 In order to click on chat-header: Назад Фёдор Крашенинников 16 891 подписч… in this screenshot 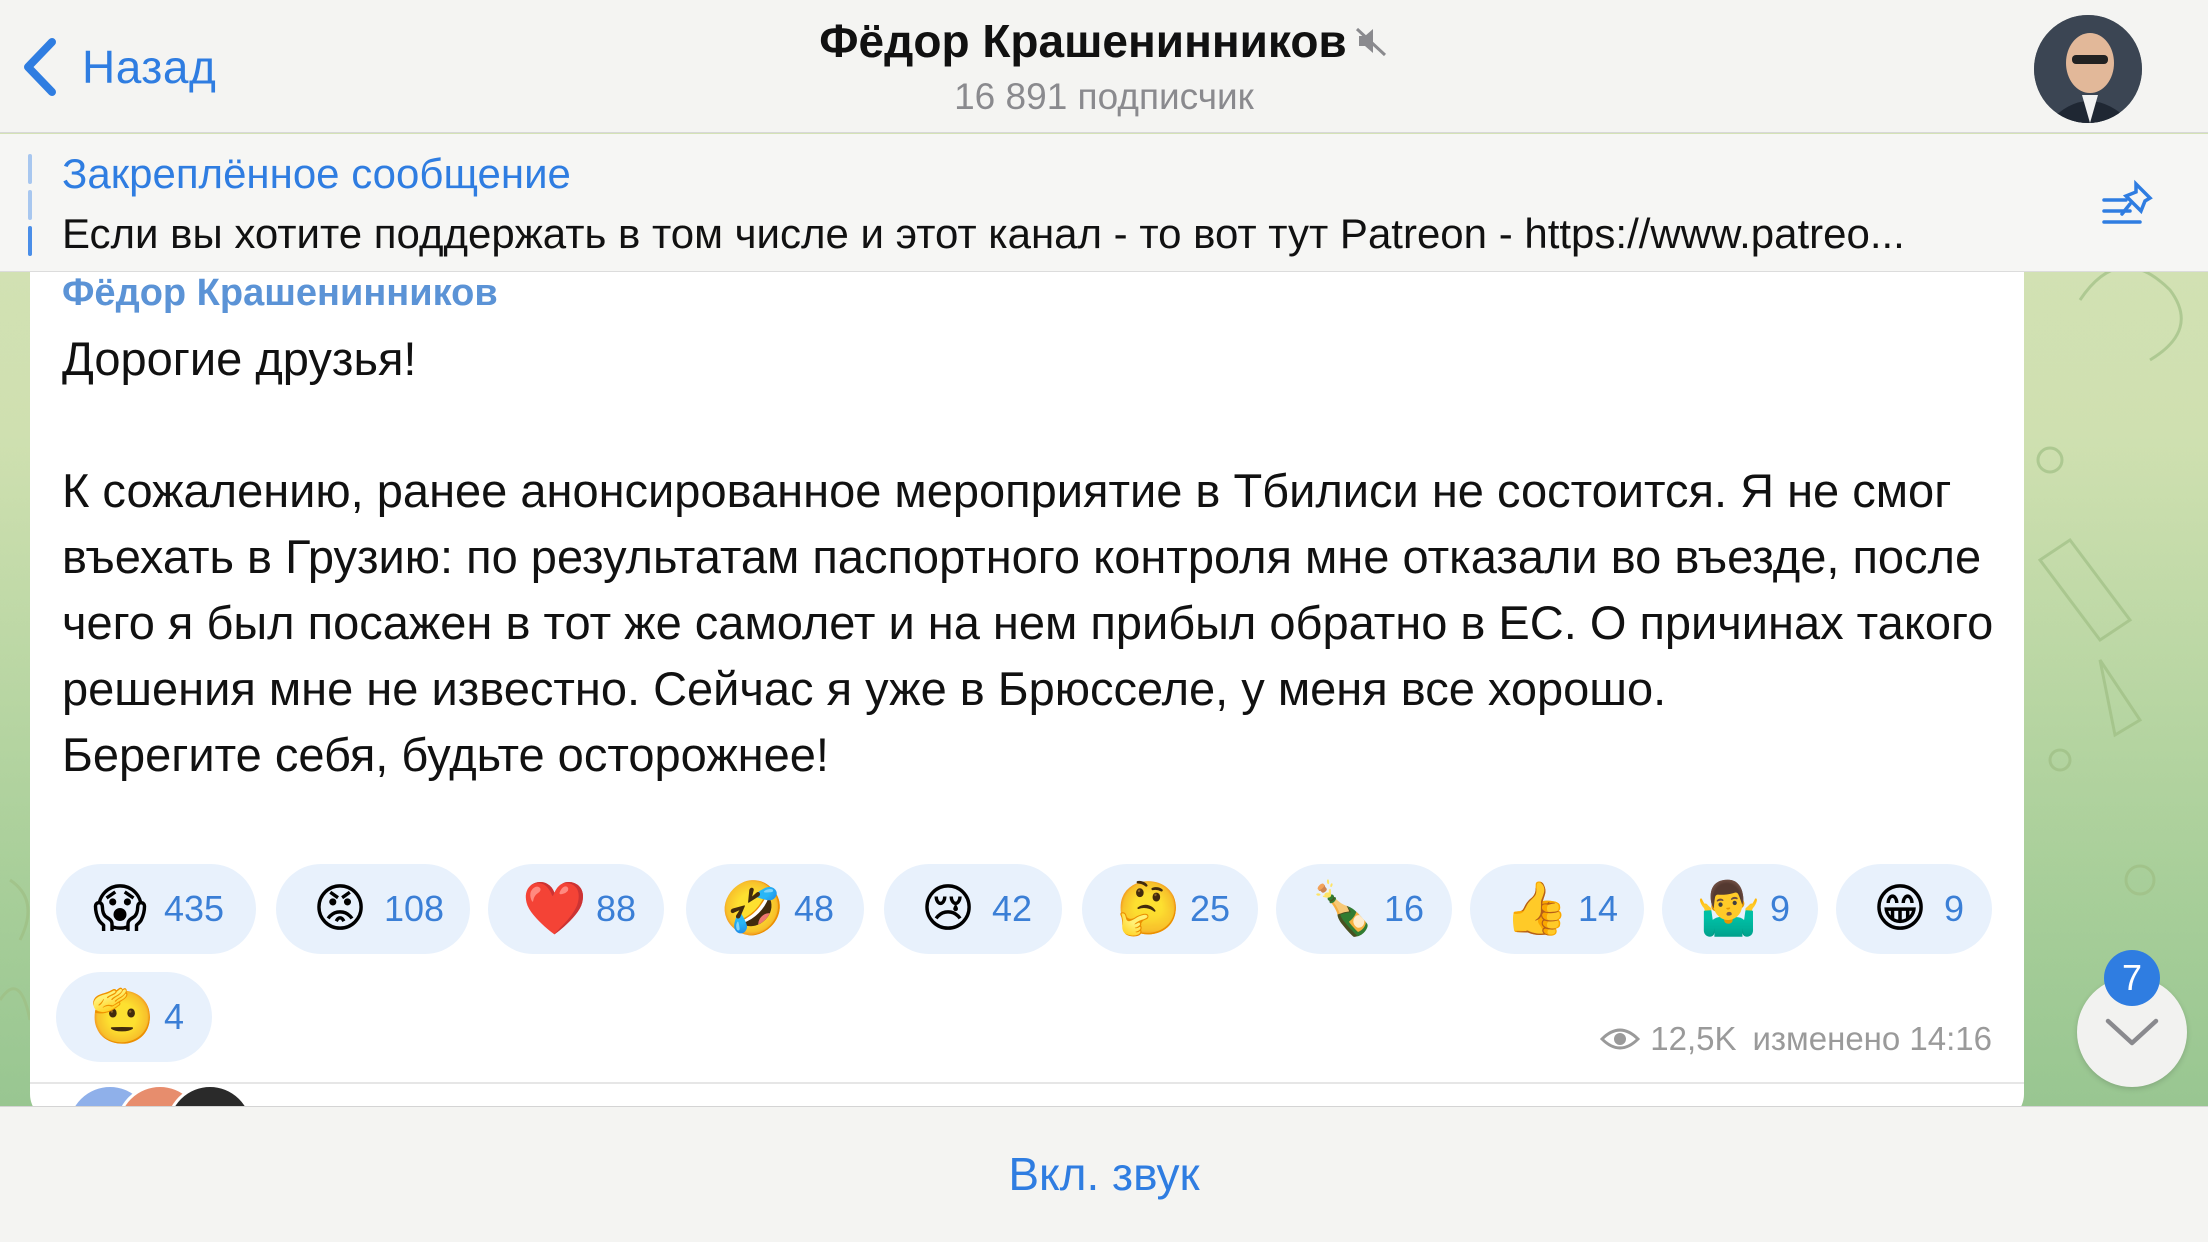, I will do `click(1104, 66)`.